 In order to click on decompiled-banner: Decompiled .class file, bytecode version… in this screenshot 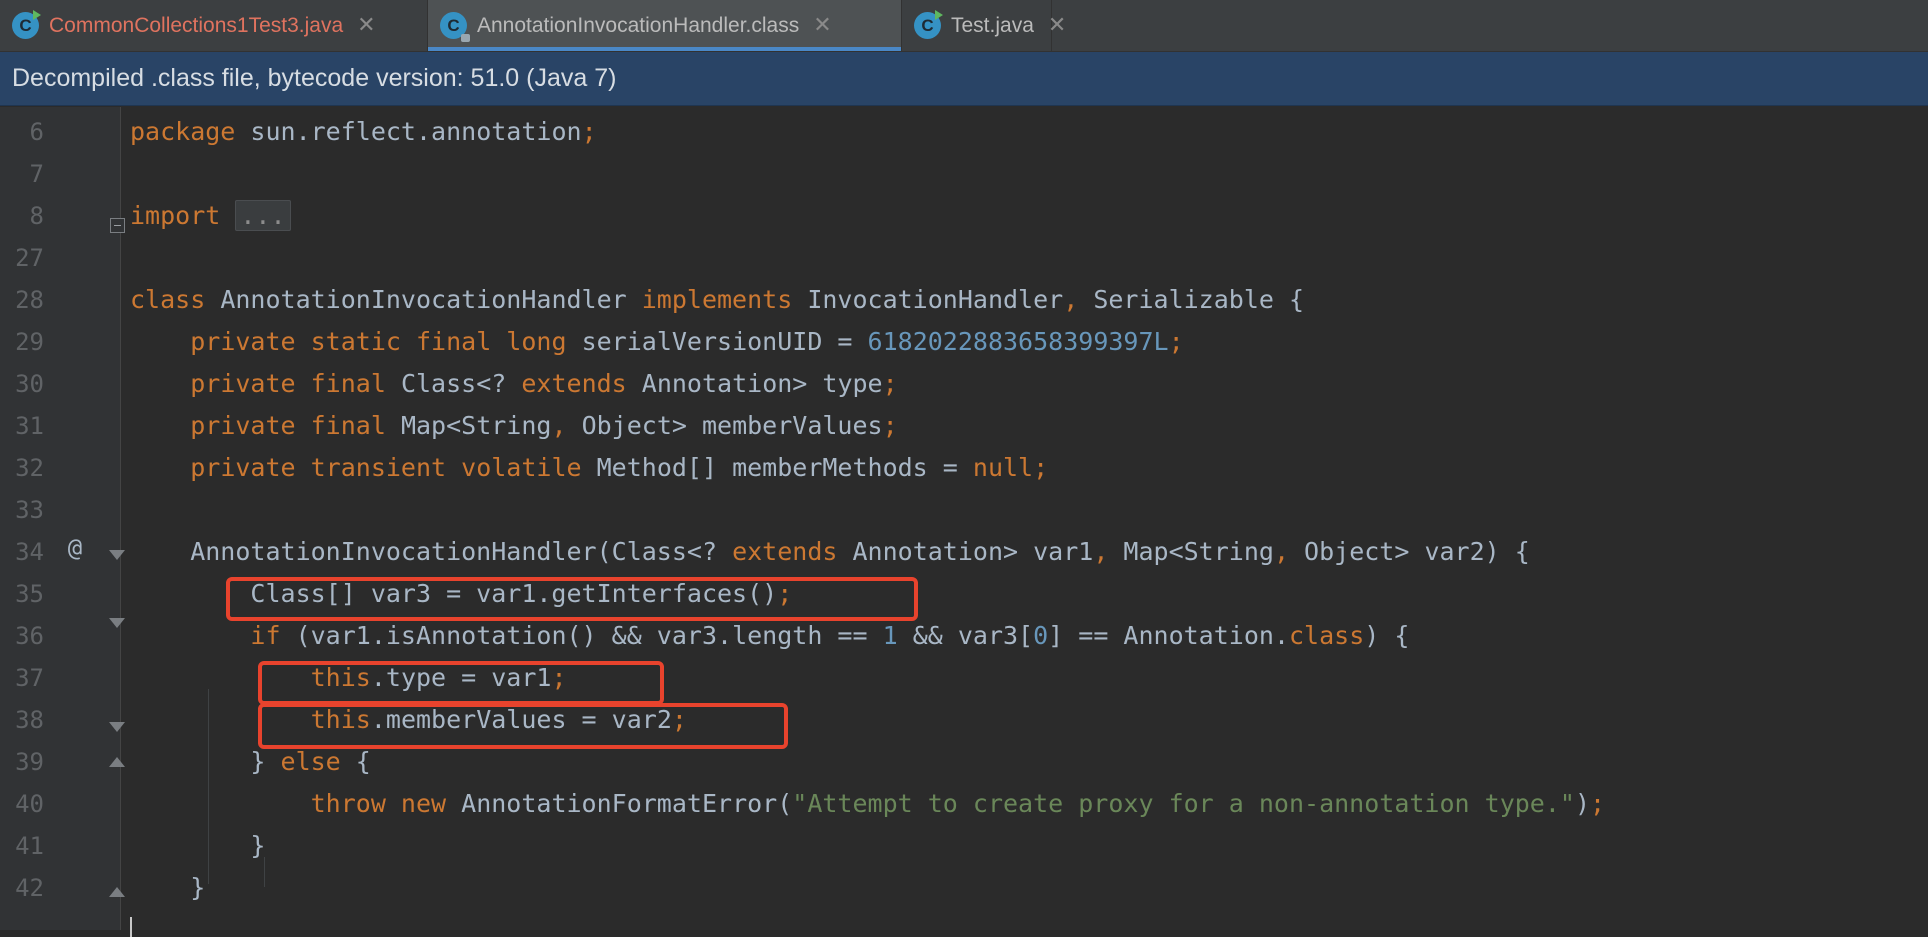, I will do `click(964, 79)`.